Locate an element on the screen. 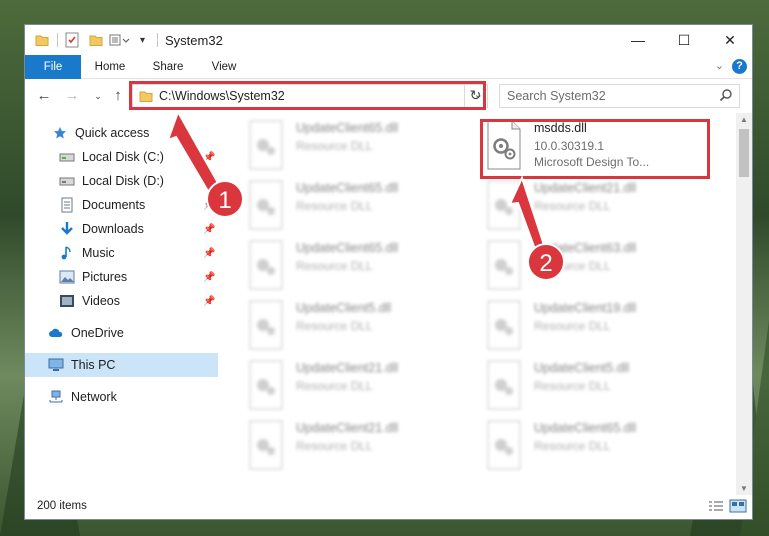 This screenshot has height=536, width=769. annotation-arrows is located at coordinates (356, 181).